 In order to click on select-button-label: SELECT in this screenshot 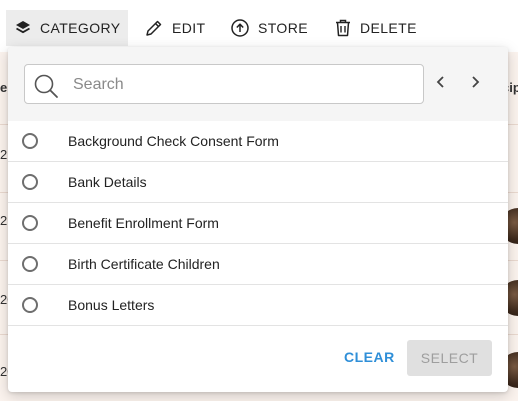, I will do `click(449, 358)`.